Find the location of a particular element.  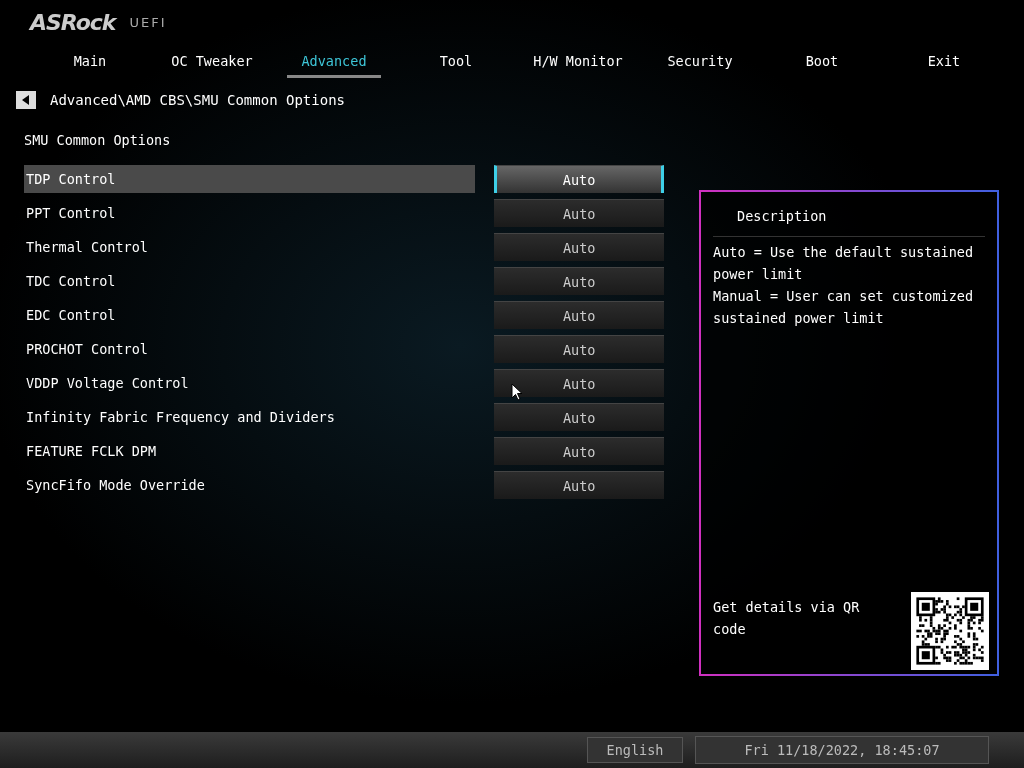

uefi-label: UEFI is located at coordinates (148, 22).